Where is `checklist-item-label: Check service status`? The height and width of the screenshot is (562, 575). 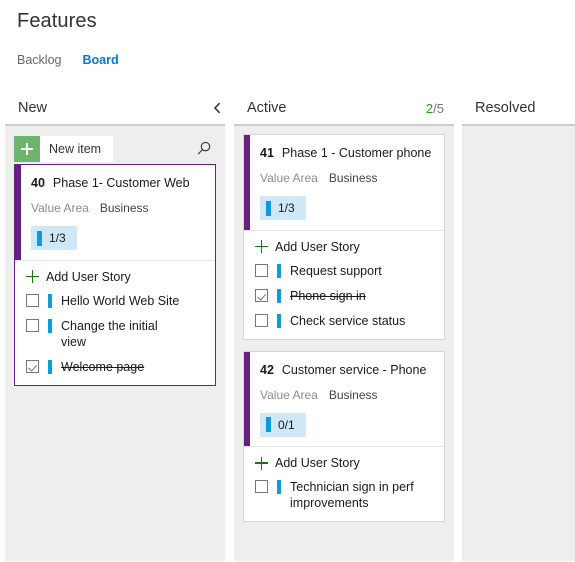
checklist-item-label: Check service status is located at coordinates (348, 320).